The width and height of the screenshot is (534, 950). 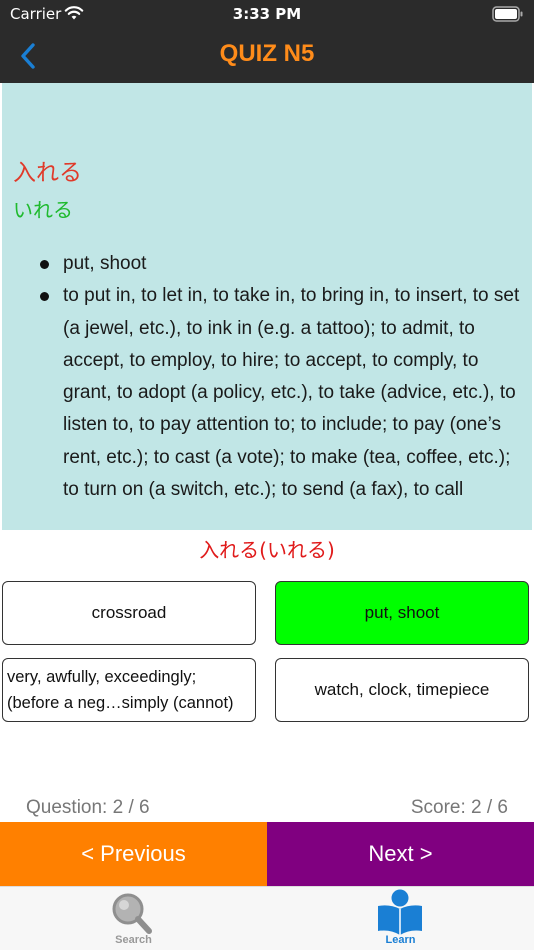 I want to click on next-button: Next >, so click(x=400, y=854).